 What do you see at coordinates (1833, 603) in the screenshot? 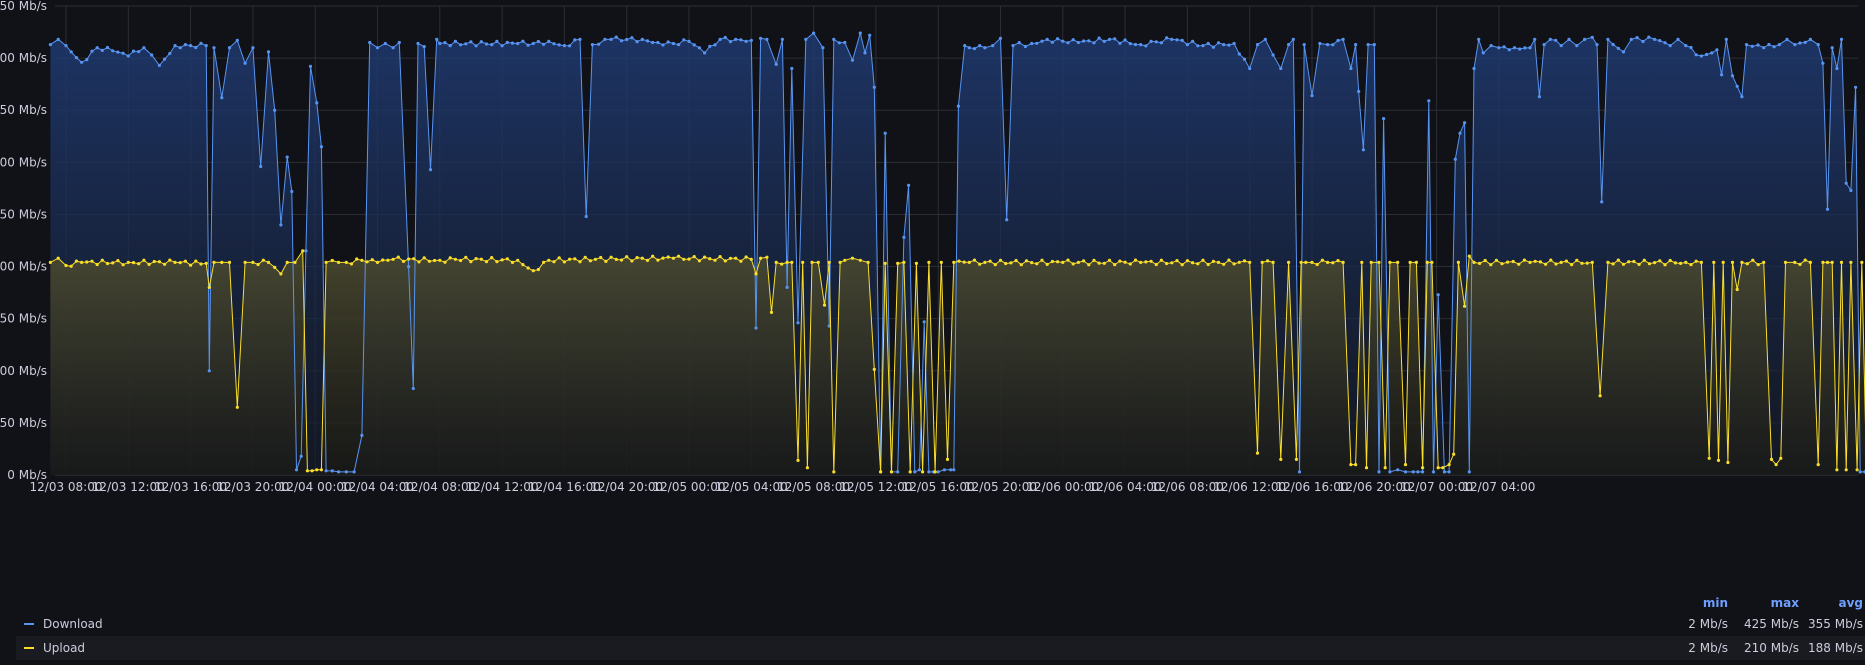
I see `legend-avg-header: avg` at bounding box center [1833, 603].